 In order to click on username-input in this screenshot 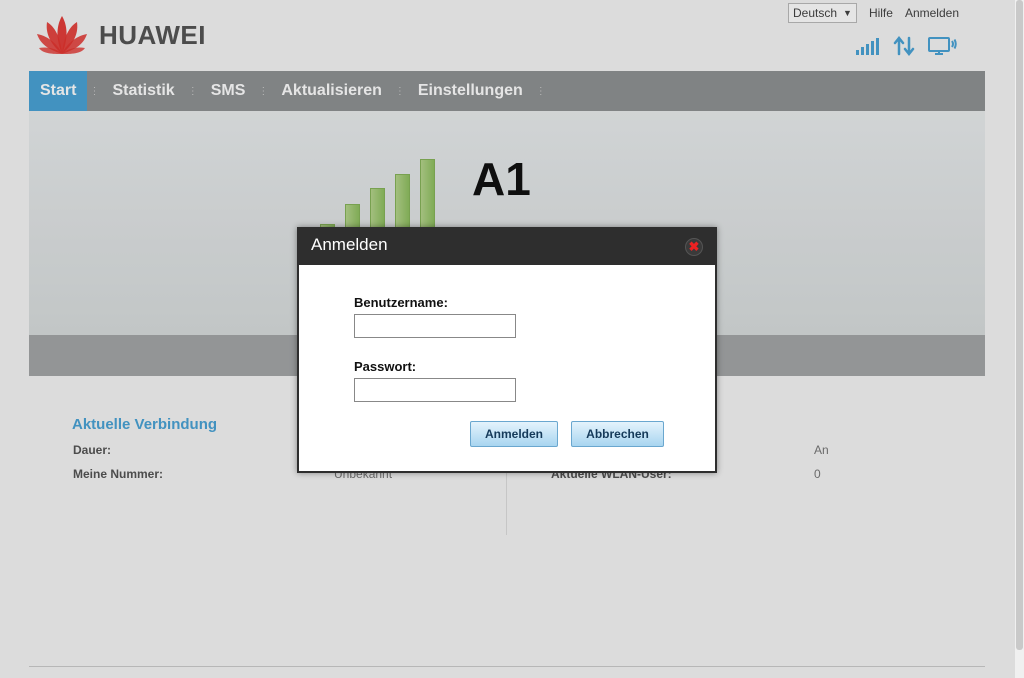, I will do `click(435, 326)`.